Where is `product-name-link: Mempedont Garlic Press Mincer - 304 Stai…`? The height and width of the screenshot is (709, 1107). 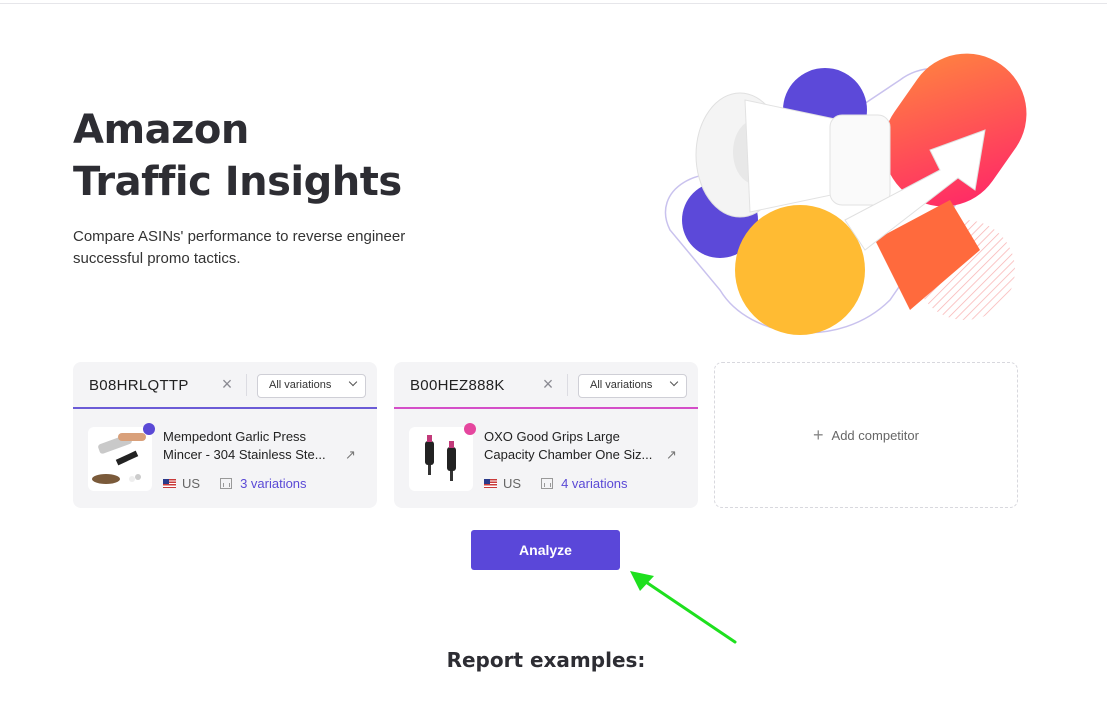 product-name-link: Mempedont Garlic Press Mincer - 304 Stai… is located at coordinates (258, 446).